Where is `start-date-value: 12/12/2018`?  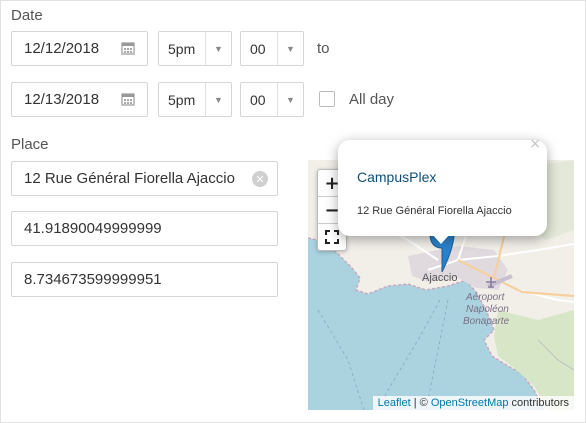
start-date-value: 12/12/2018 is located at coordinates (62, 48).